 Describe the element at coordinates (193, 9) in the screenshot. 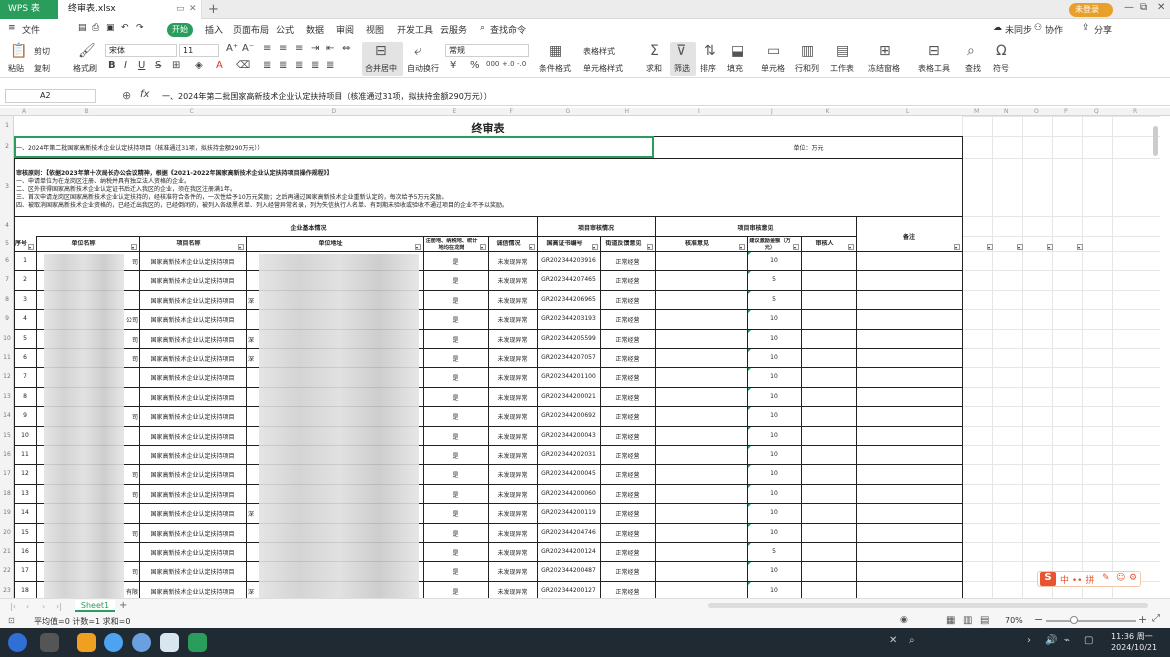

I see `close-tab-icon: ✕` at that location.